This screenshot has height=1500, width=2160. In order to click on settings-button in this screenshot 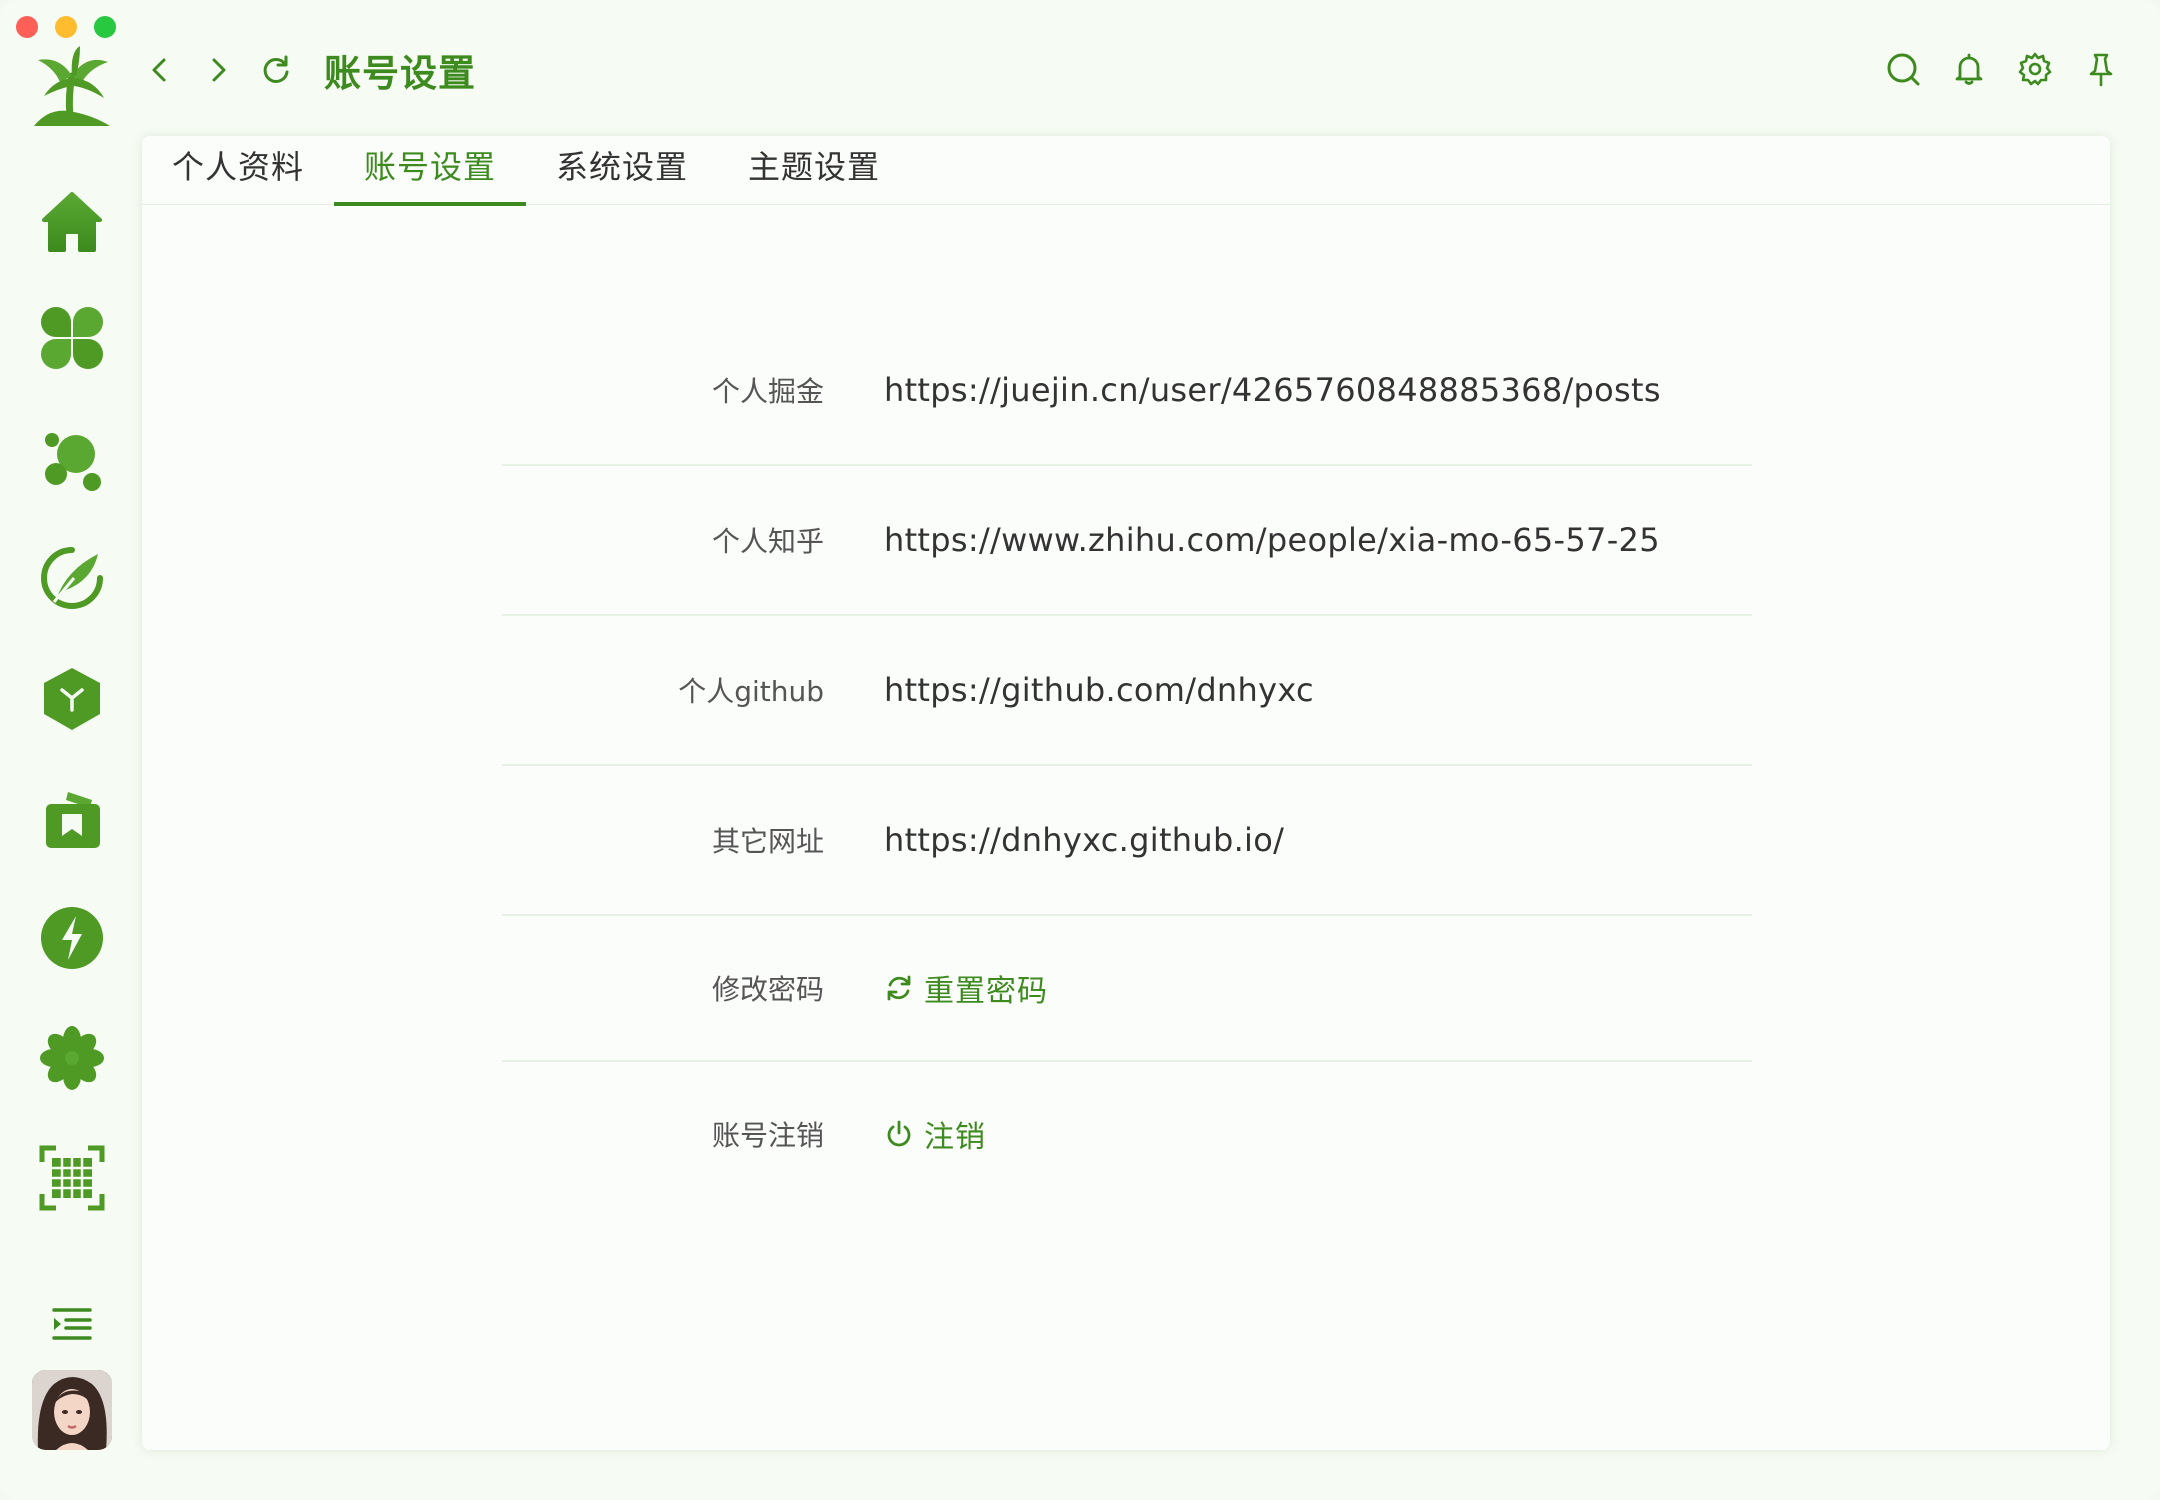, I will do `click(2035, 69)`.